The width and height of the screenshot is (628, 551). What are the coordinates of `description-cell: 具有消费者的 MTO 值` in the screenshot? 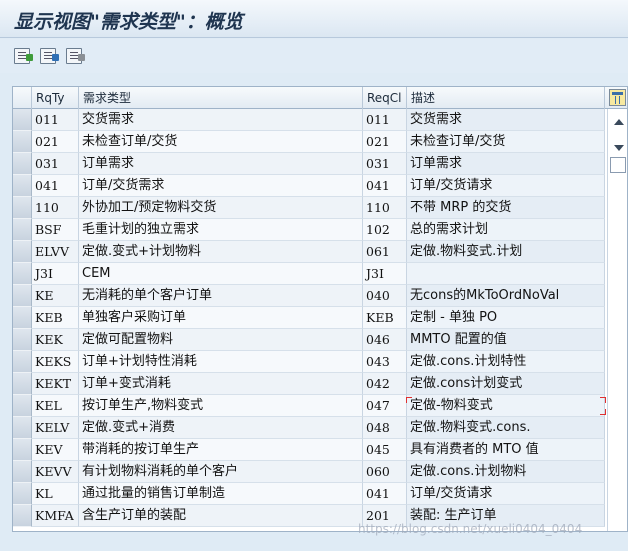 It's located at (506, 450).